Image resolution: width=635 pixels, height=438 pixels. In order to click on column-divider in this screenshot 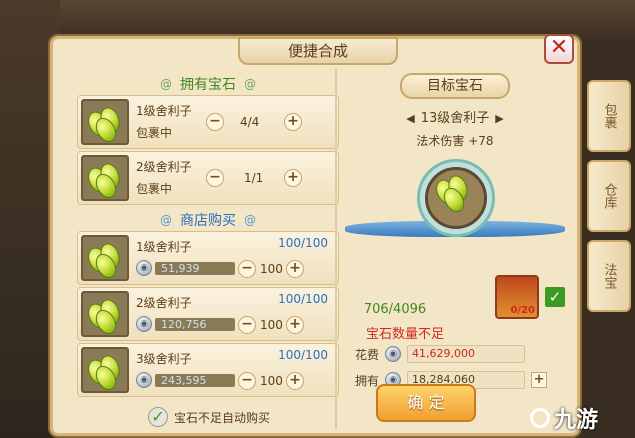, I will do `click(336, 249)`.